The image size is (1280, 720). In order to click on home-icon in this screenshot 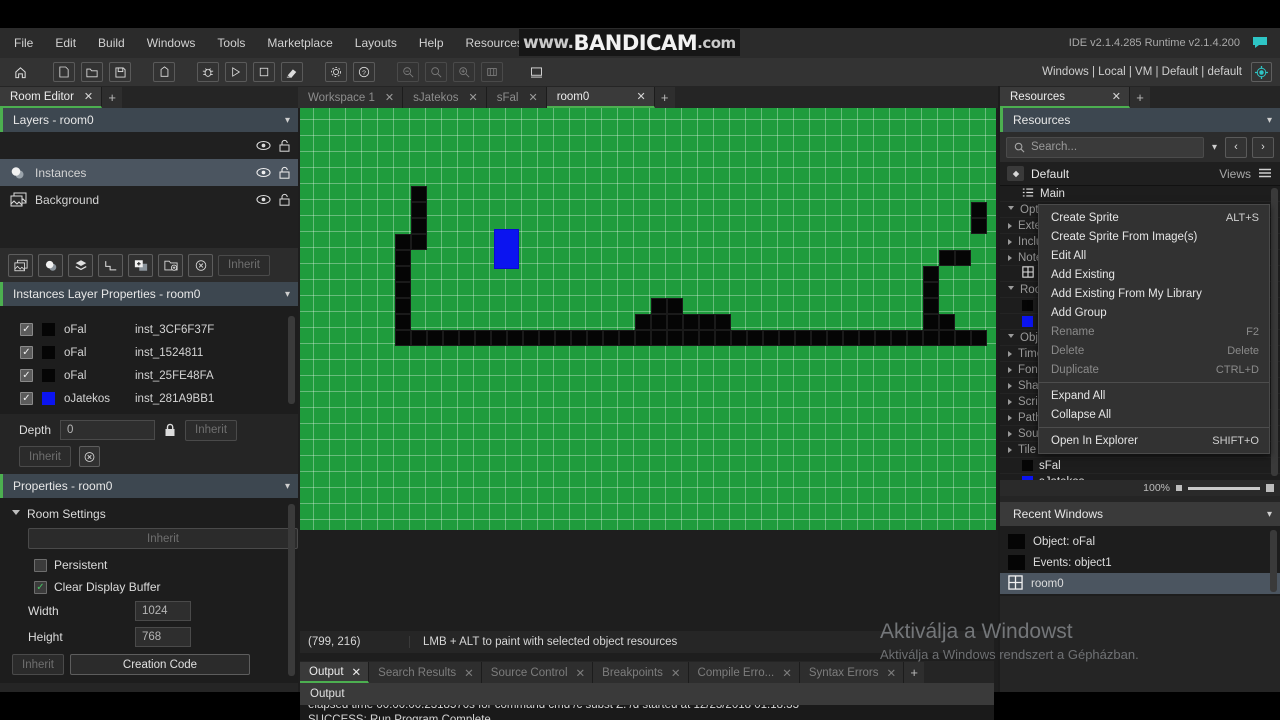, I will do `click(20, 72)`.